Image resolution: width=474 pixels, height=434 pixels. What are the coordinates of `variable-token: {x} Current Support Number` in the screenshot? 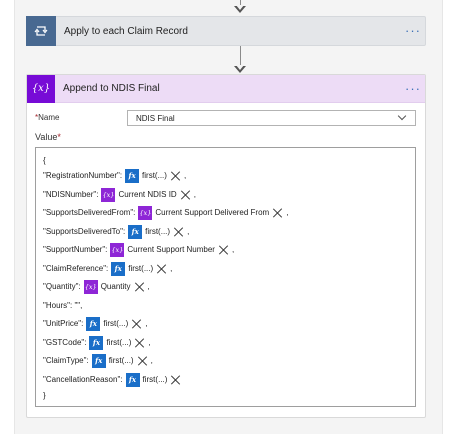 It's located at (169, 250).